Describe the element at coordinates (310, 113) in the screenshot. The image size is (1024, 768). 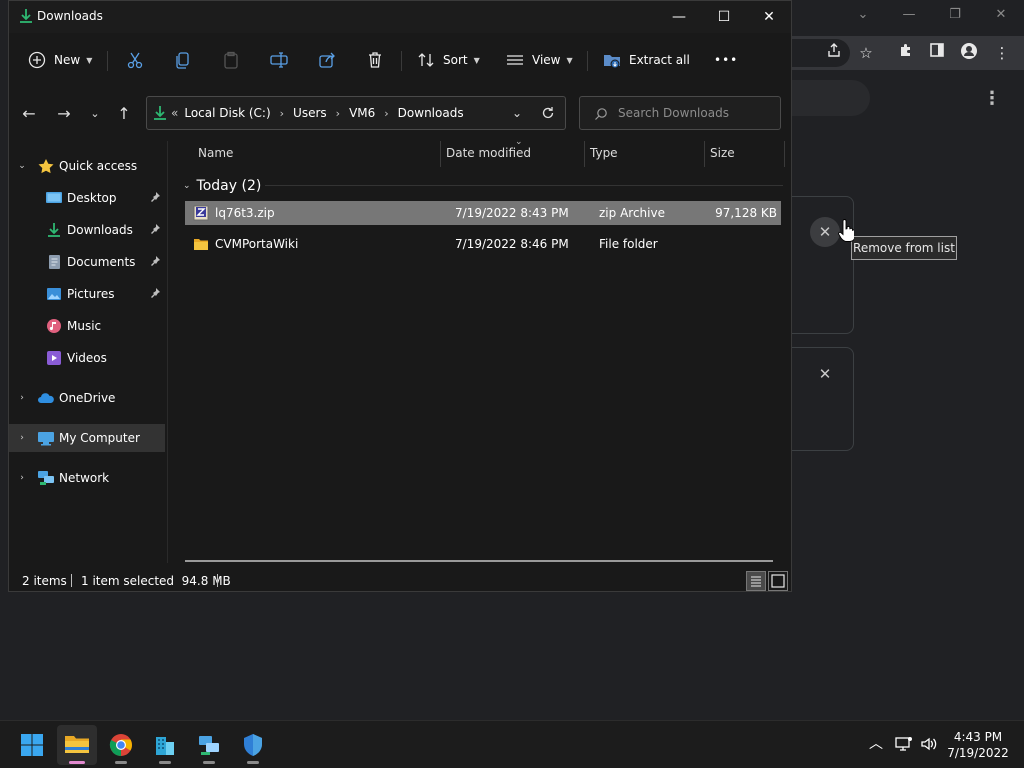
I see `breadcrumb-users: Users` at that location.